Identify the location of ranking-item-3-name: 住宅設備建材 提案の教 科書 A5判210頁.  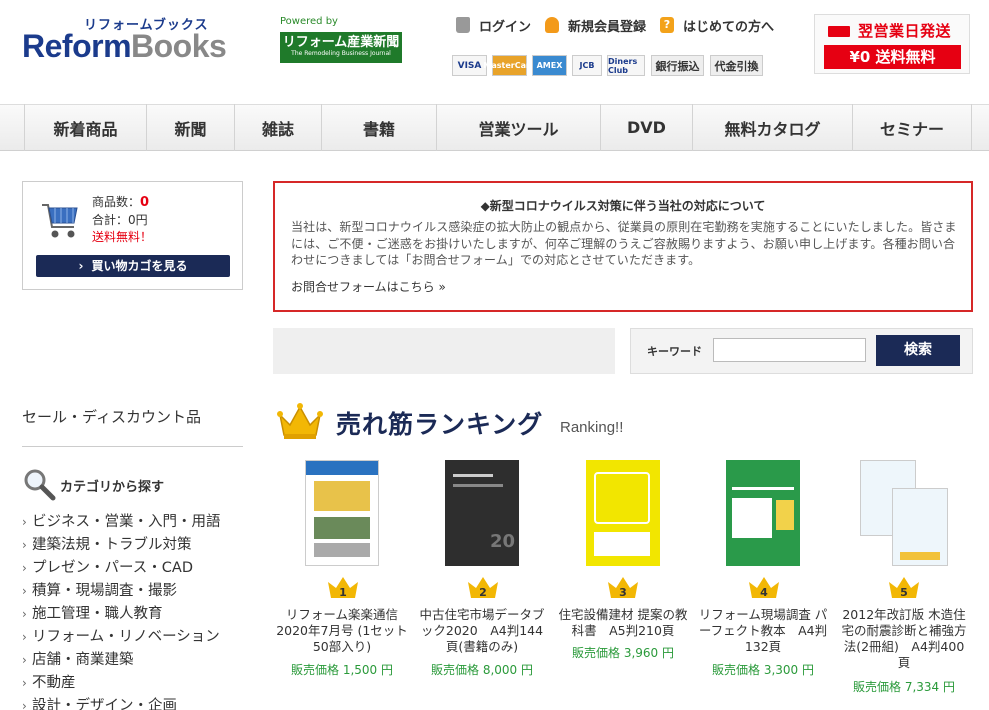
(623, 623).